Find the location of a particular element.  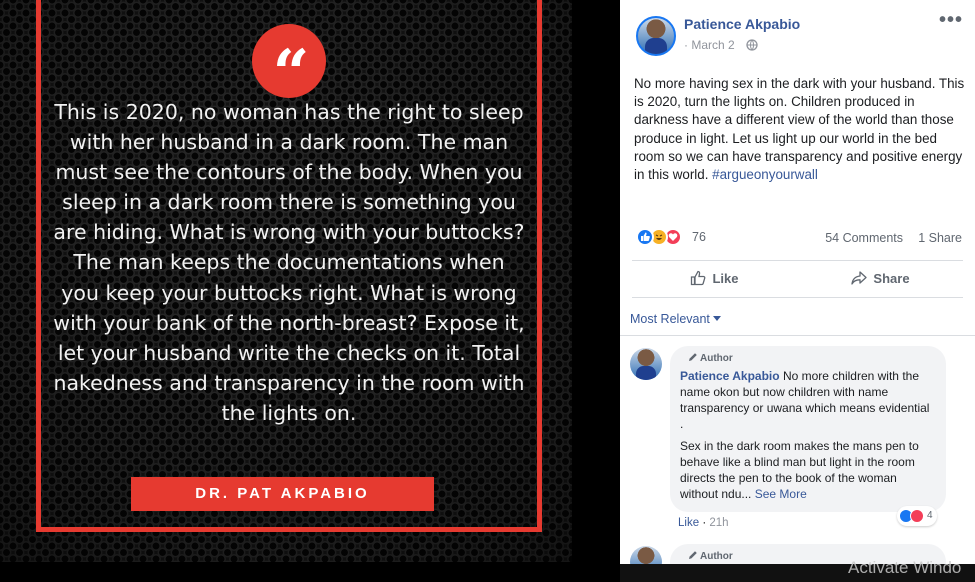

comment-sort-label: Most Relevant is located at coordinates (670, 319).